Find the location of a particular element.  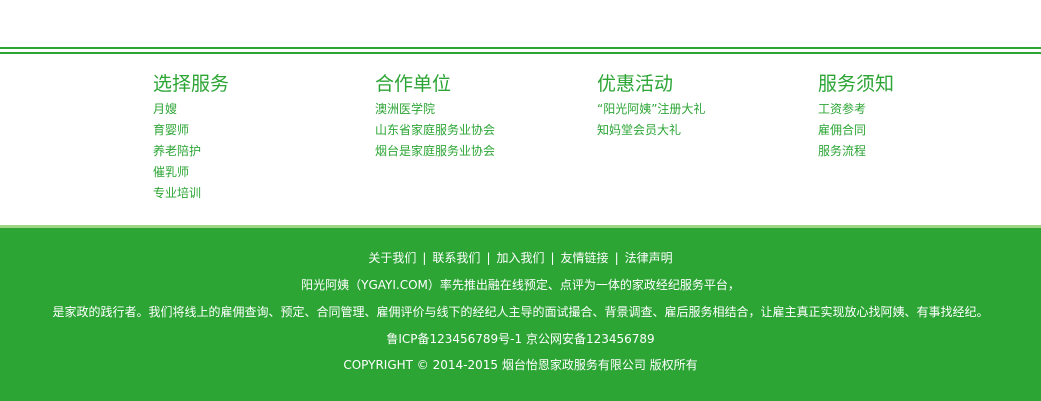

promotions-list: “阳光阿姨”注册大礼 知妈堂会员大礼 is located at coordinates (697, 120).